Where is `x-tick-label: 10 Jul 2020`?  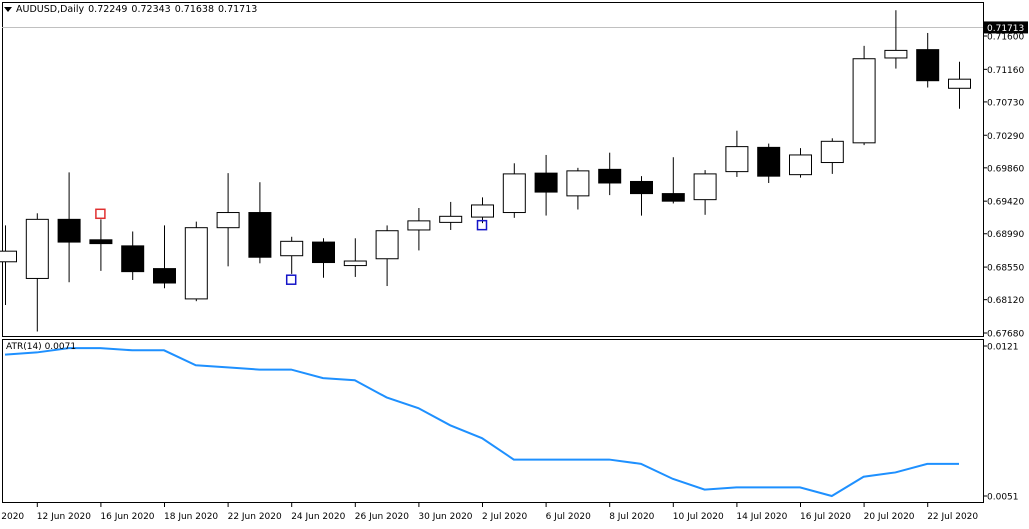 x-tick-label: 10 Jul 2020 is located at coordinates (698, 517).